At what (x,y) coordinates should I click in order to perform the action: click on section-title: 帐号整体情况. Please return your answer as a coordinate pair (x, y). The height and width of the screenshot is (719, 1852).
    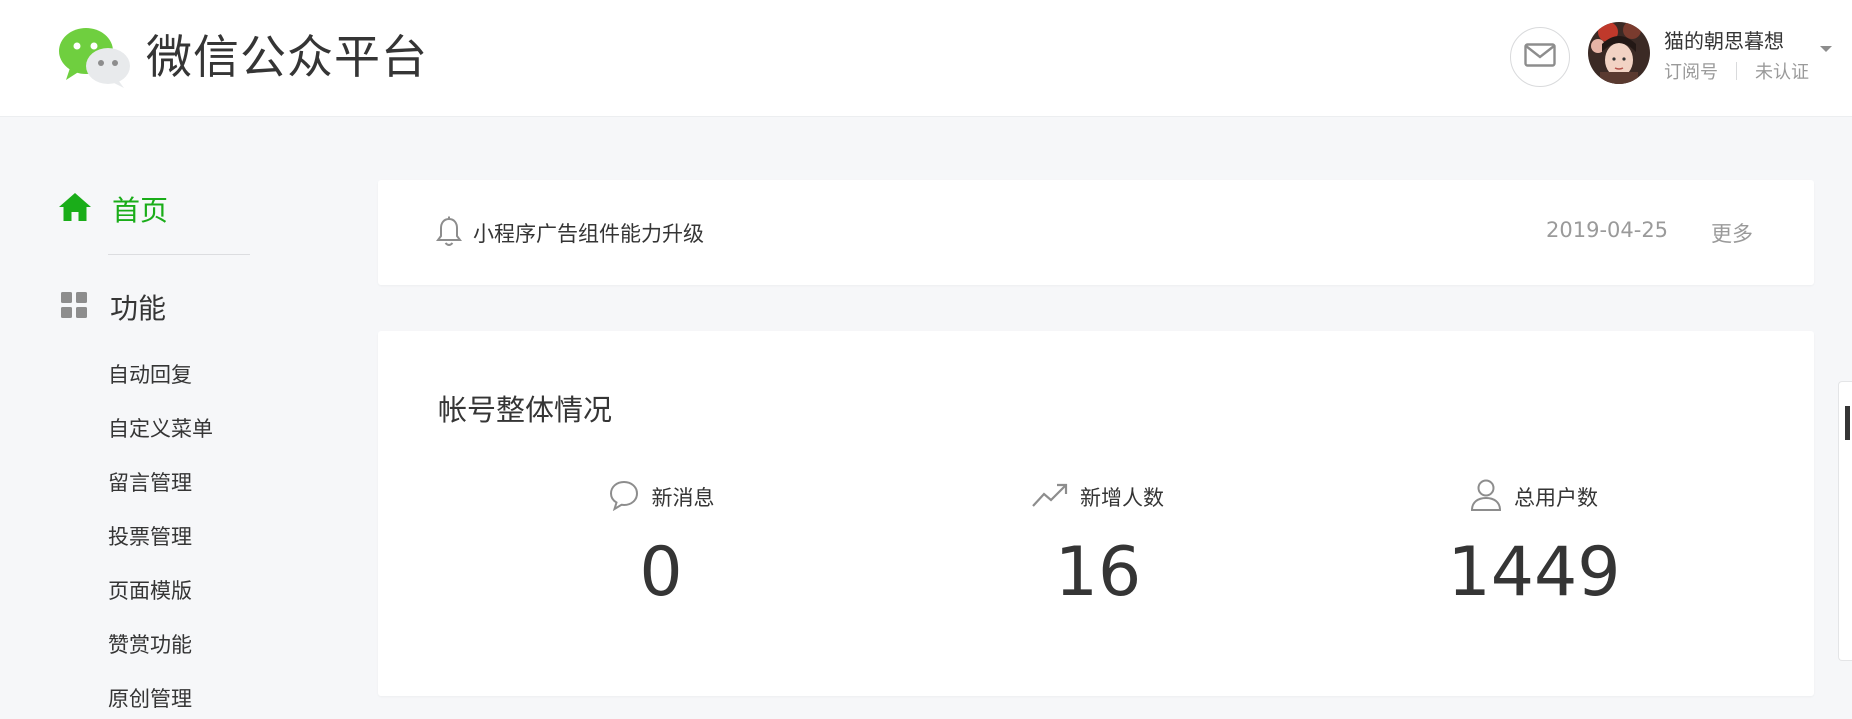
    Looking at the image, I should click on (525, 410).